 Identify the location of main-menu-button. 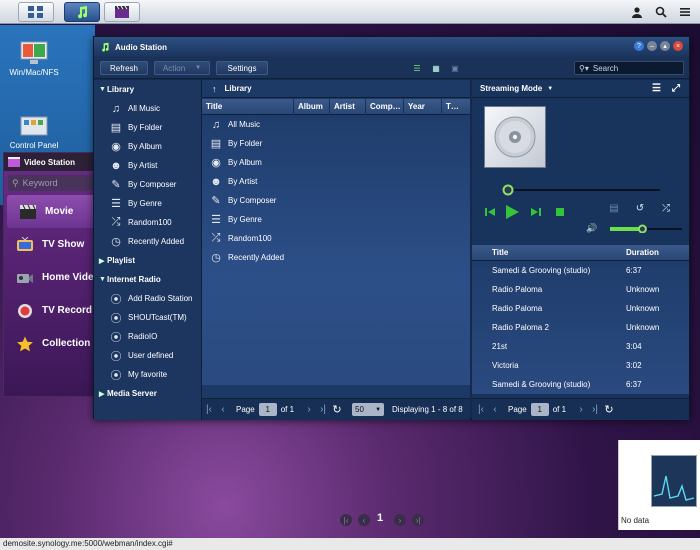
(36, 12).